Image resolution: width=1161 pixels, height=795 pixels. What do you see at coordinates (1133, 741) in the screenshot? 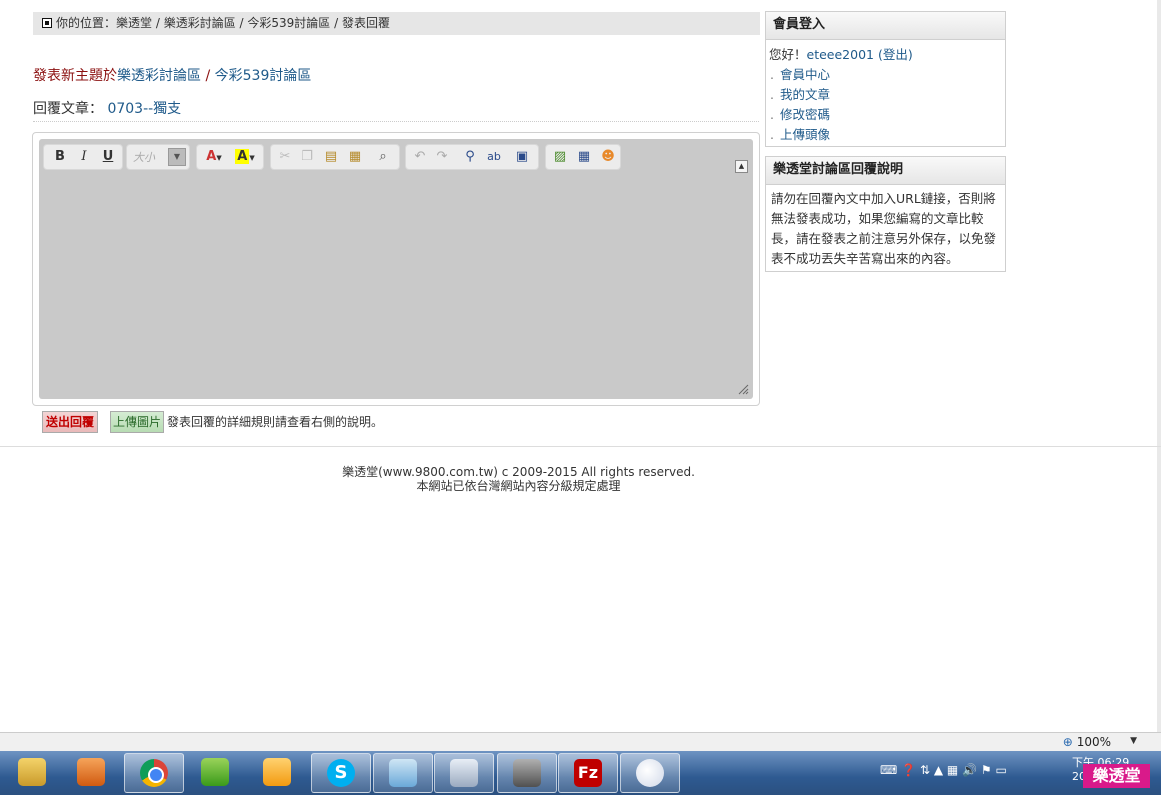
I see `zoom-dropdown-icon: ▼` at bounding box center [1133, 741].